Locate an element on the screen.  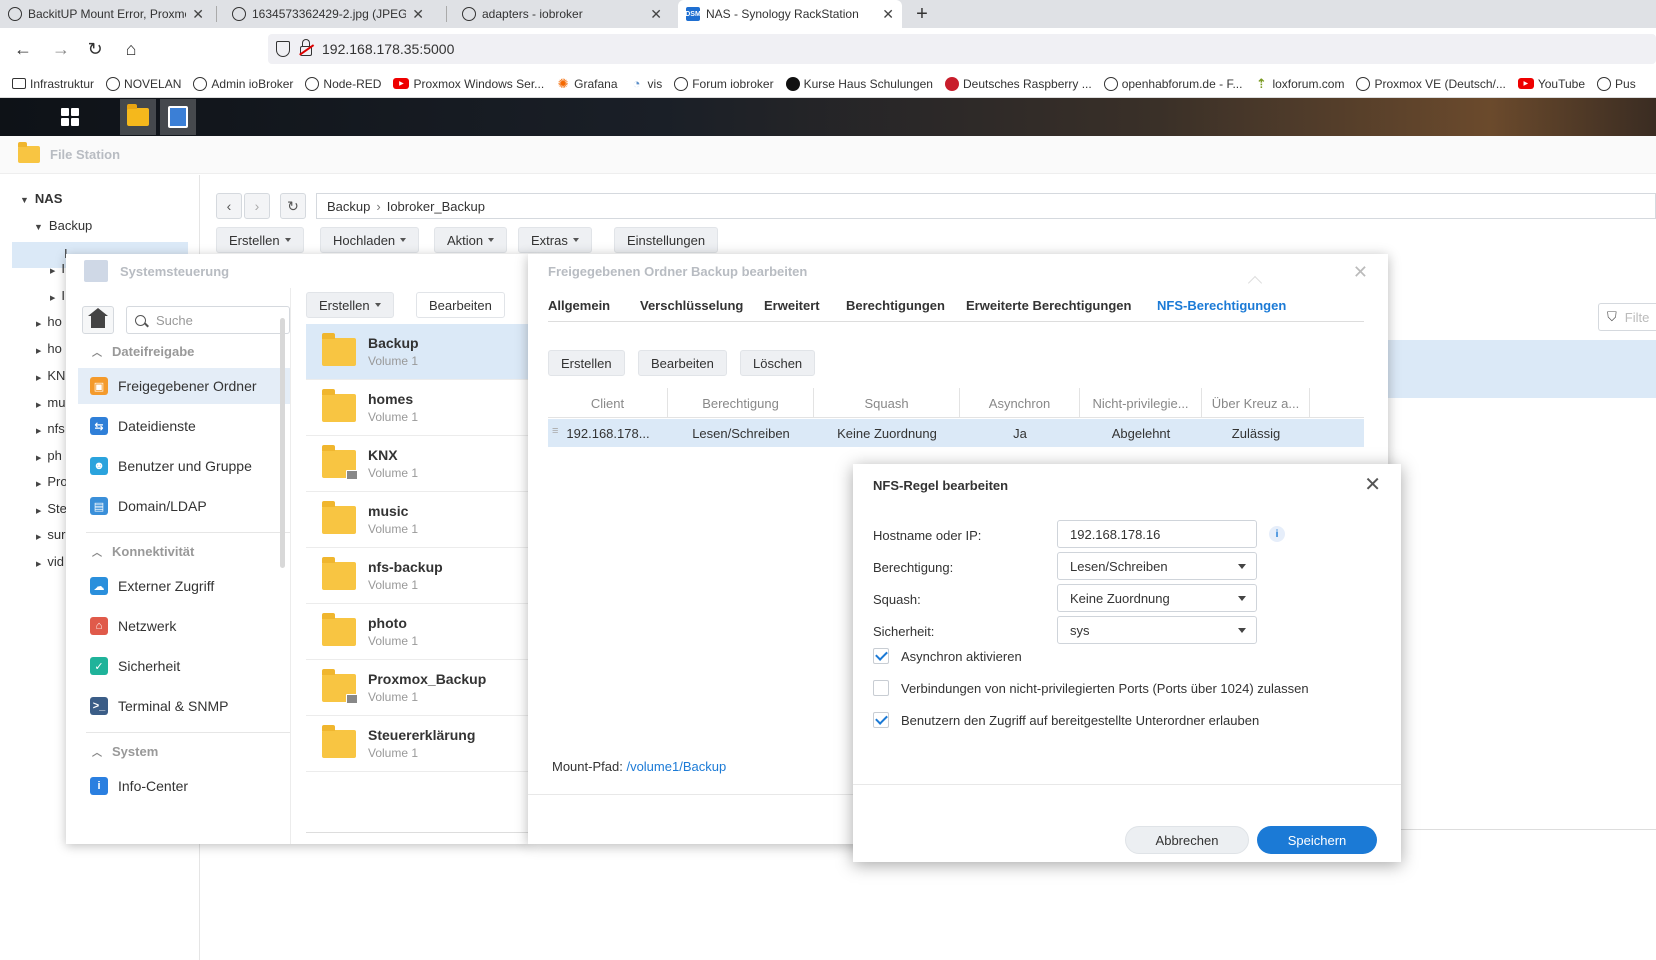
back-button: ← is located at coordinates (23, 49).